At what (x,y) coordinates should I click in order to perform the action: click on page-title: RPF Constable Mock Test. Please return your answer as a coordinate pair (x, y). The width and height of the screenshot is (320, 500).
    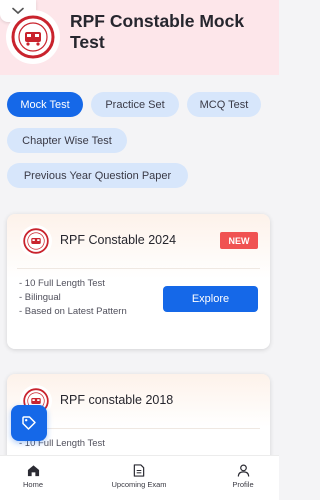
    Looking at the image, I should click on (157, 31).